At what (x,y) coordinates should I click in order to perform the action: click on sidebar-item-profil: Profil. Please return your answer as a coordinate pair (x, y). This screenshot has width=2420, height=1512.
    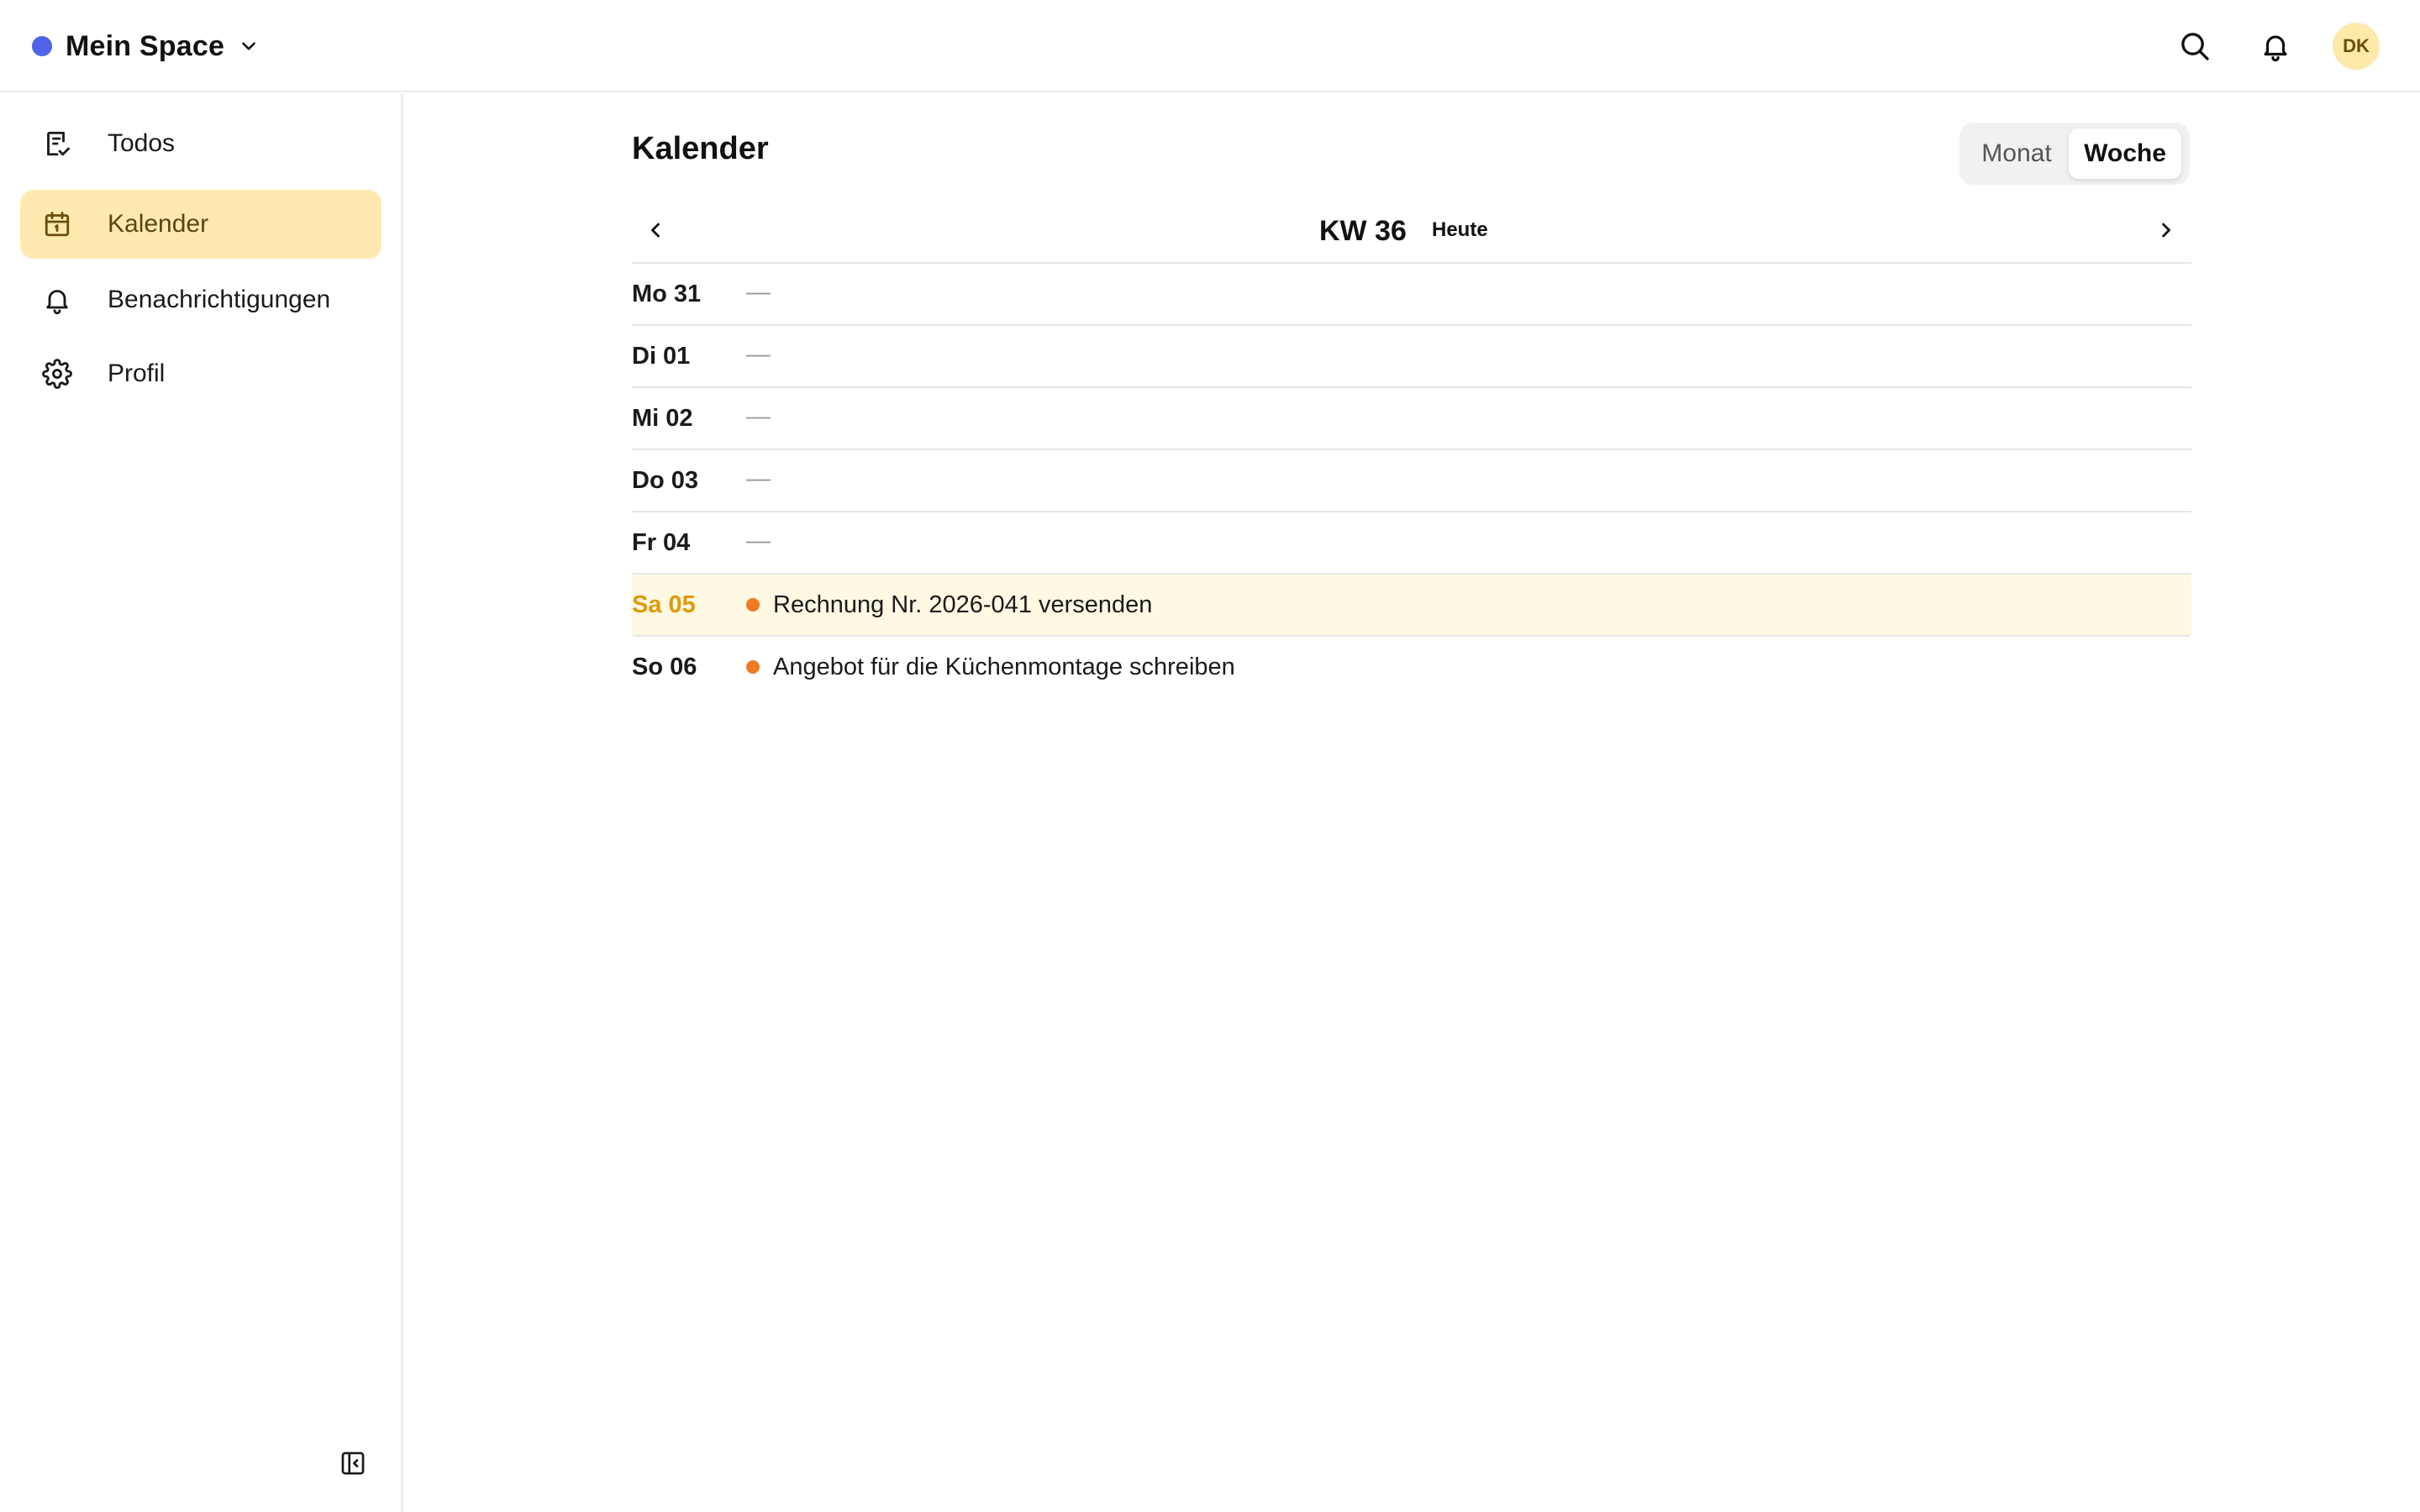
    Looking at the image, I should click on (200, 373).